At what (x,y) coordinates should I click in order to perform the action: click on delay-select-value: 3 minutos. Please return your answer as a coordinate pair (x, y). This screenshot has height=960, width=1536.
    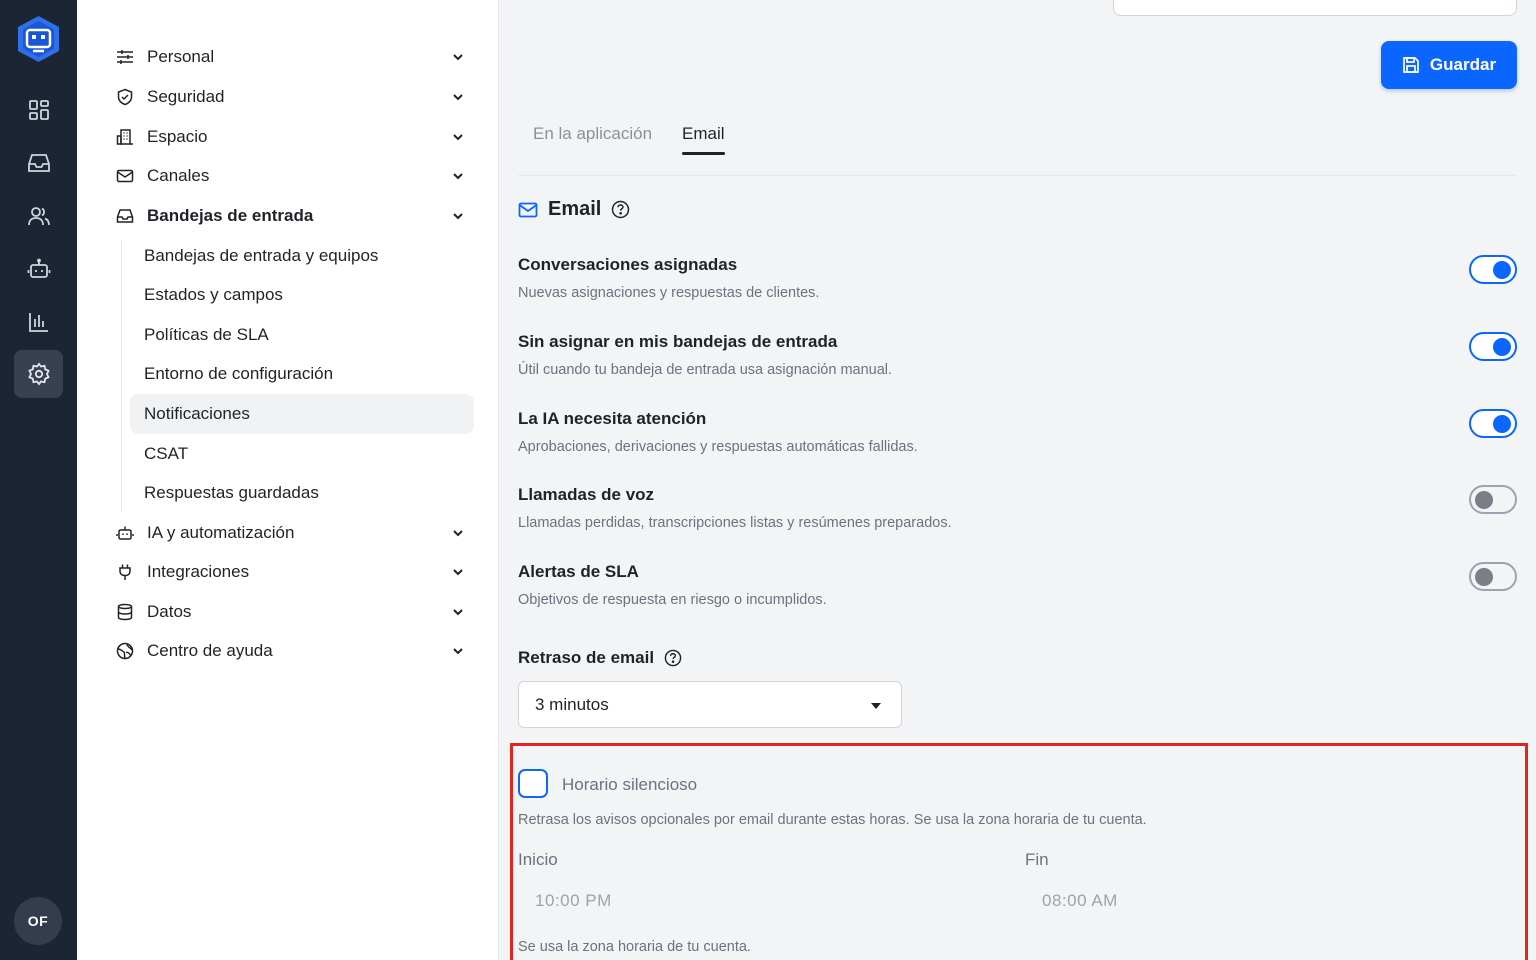
    Looking at the image, I should click on (572, 704).